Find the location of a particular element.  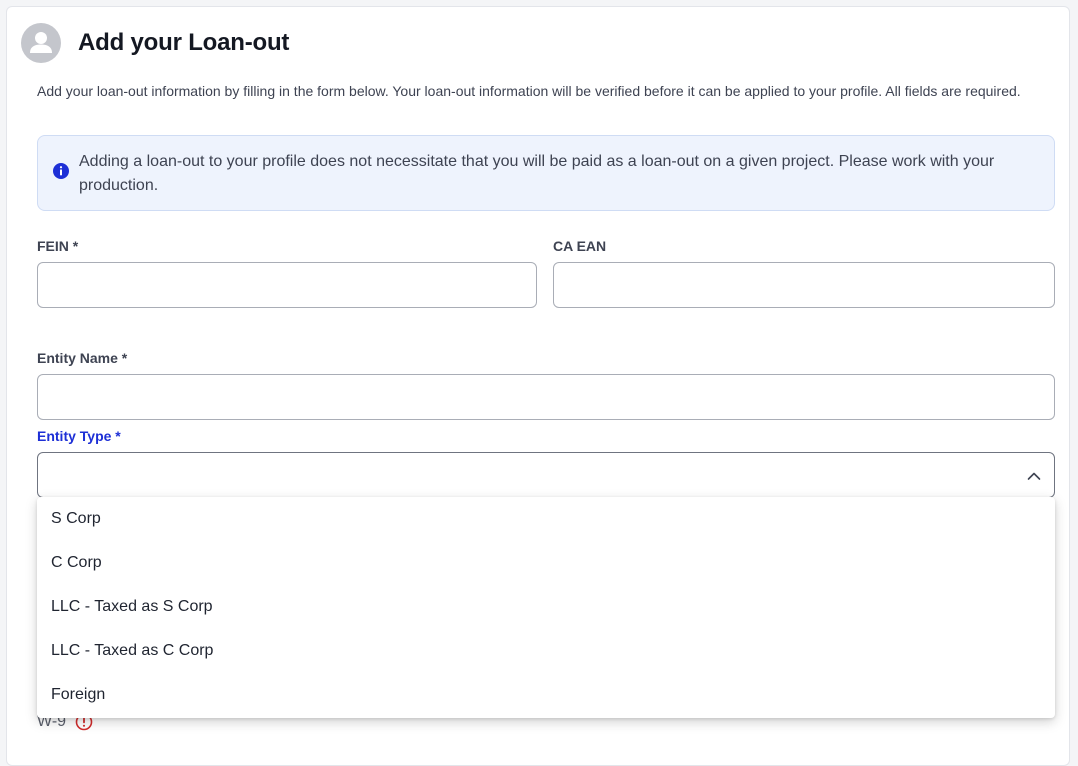

entity-type-option-foreign: Foreign is located at coordinates (546, 695).